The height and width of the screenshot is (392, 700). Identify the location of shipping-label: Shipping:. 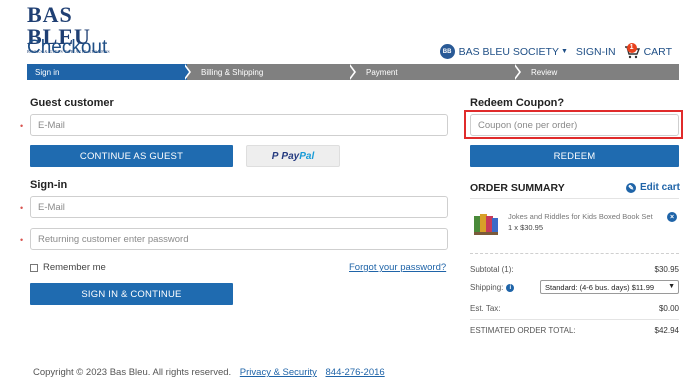
(487, 287).